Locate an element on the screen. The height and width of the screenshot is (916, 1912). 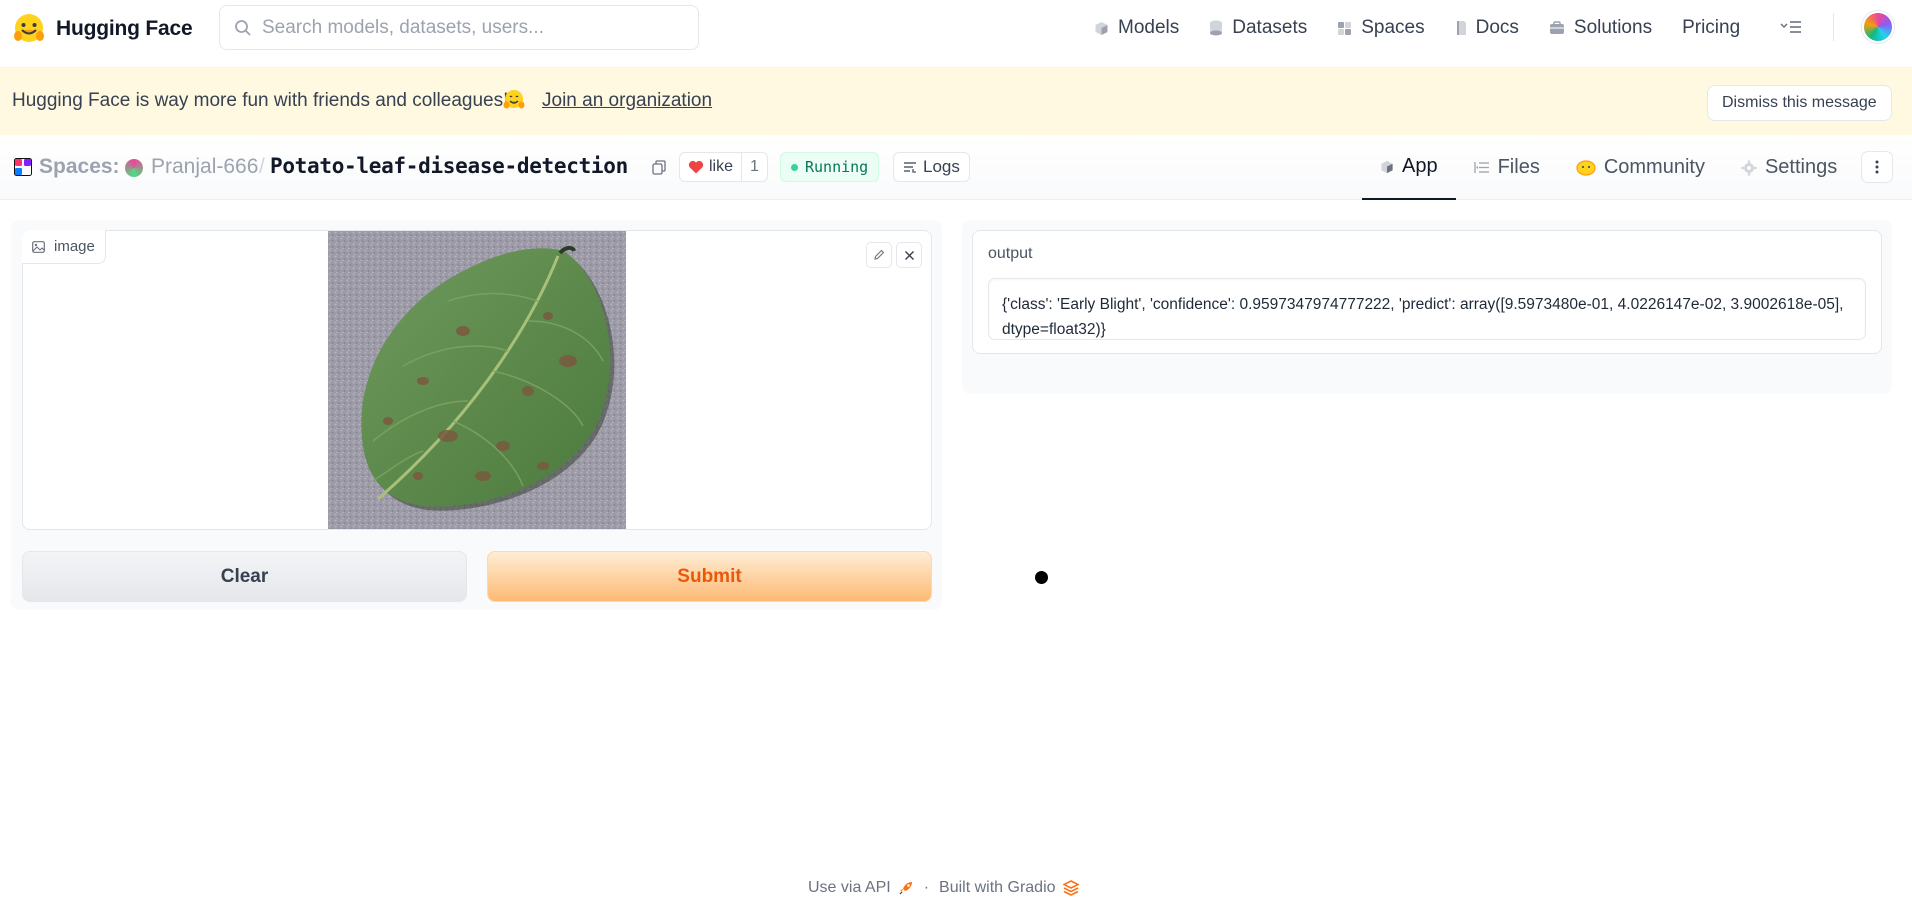
logs-icon is located at coordinates (910, 167).